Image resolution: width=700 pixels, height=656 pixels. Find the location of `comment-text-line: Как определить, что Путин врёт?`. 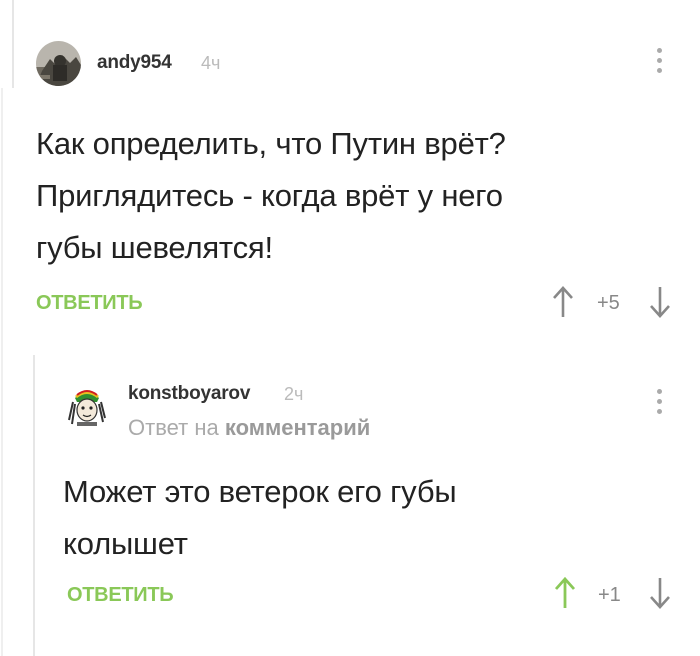

comment-text-line: Как определить, что Путин врёт? is located at coordinates (271, 143).